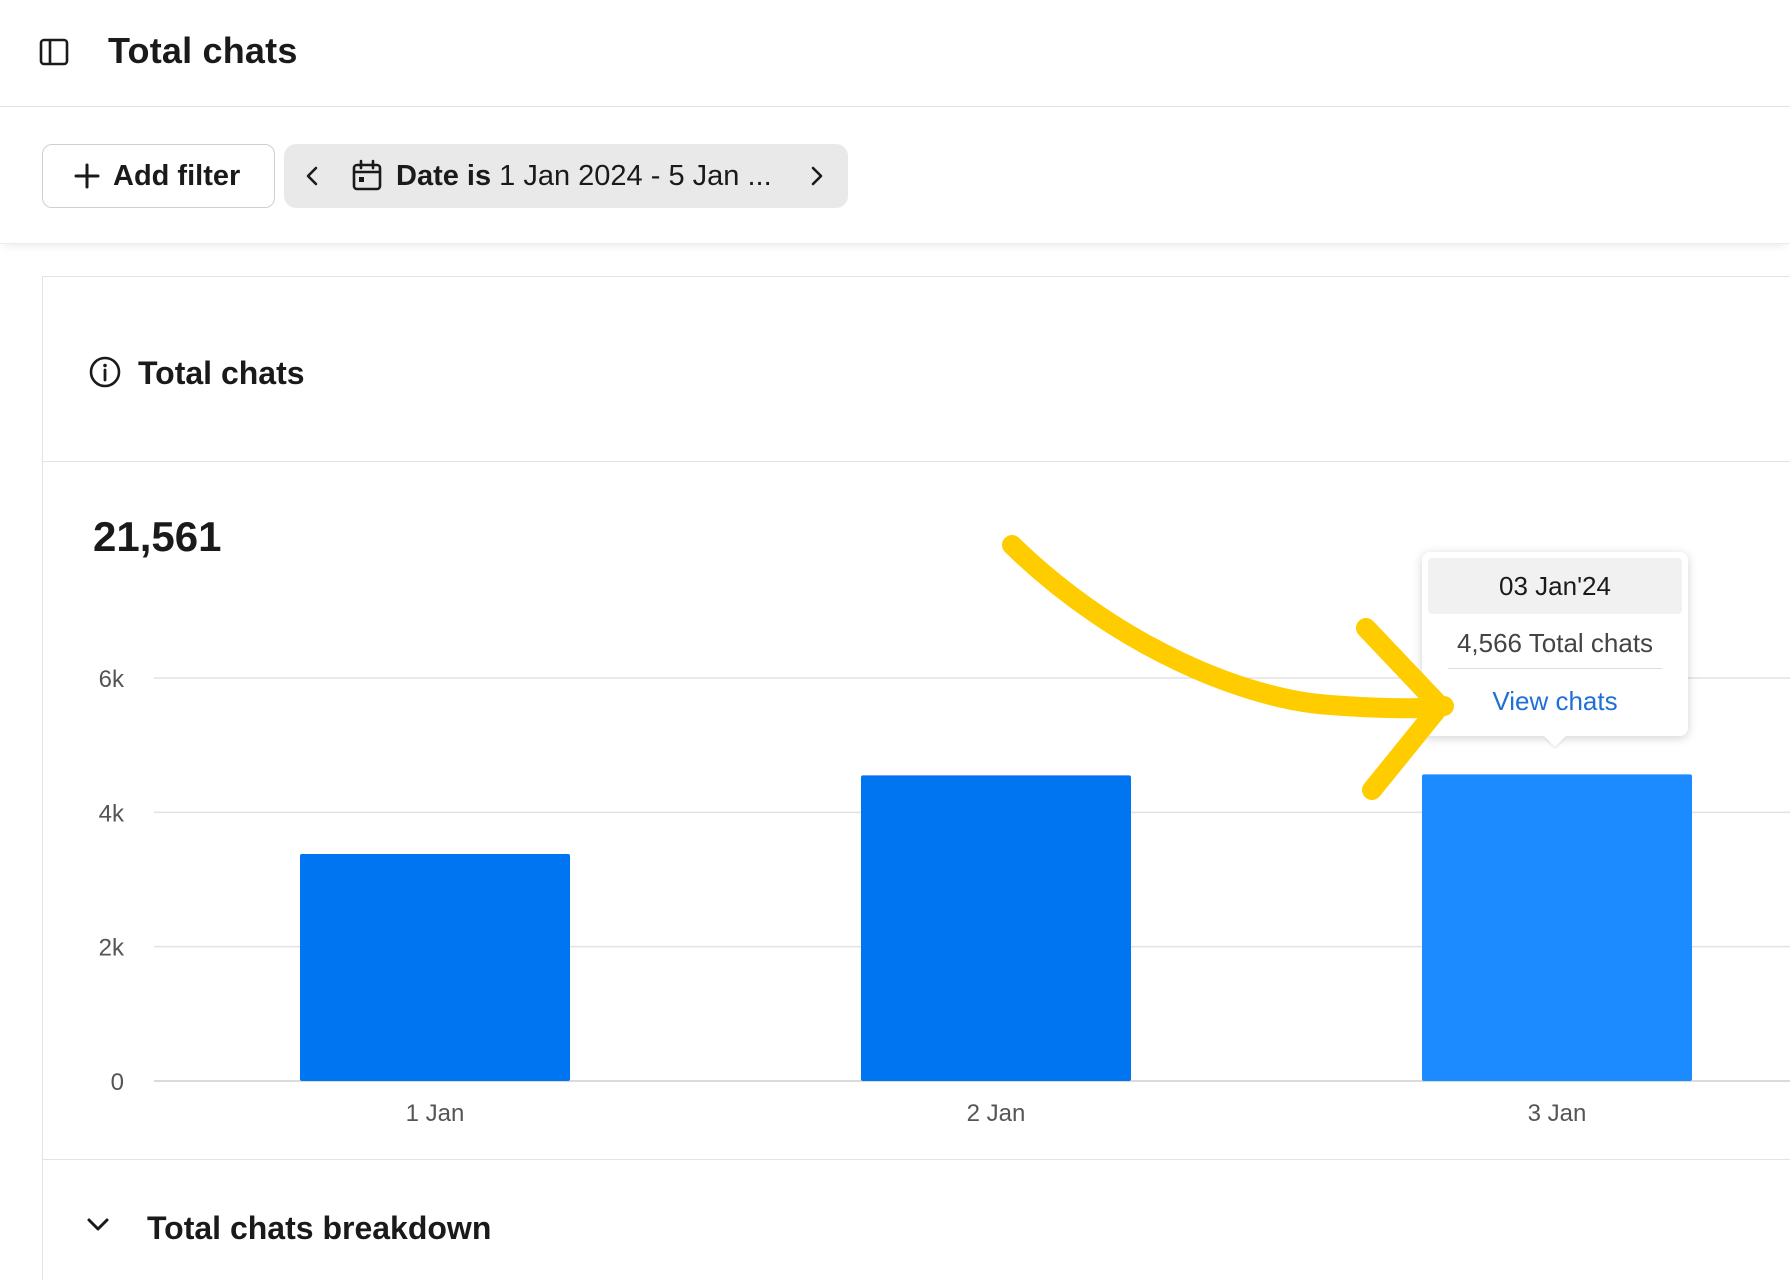 This screenshot has width=1790, height=1280. Describe the element at coordinates (916, 369) in the screenshot. I see `card-header: Total chats` at that location.